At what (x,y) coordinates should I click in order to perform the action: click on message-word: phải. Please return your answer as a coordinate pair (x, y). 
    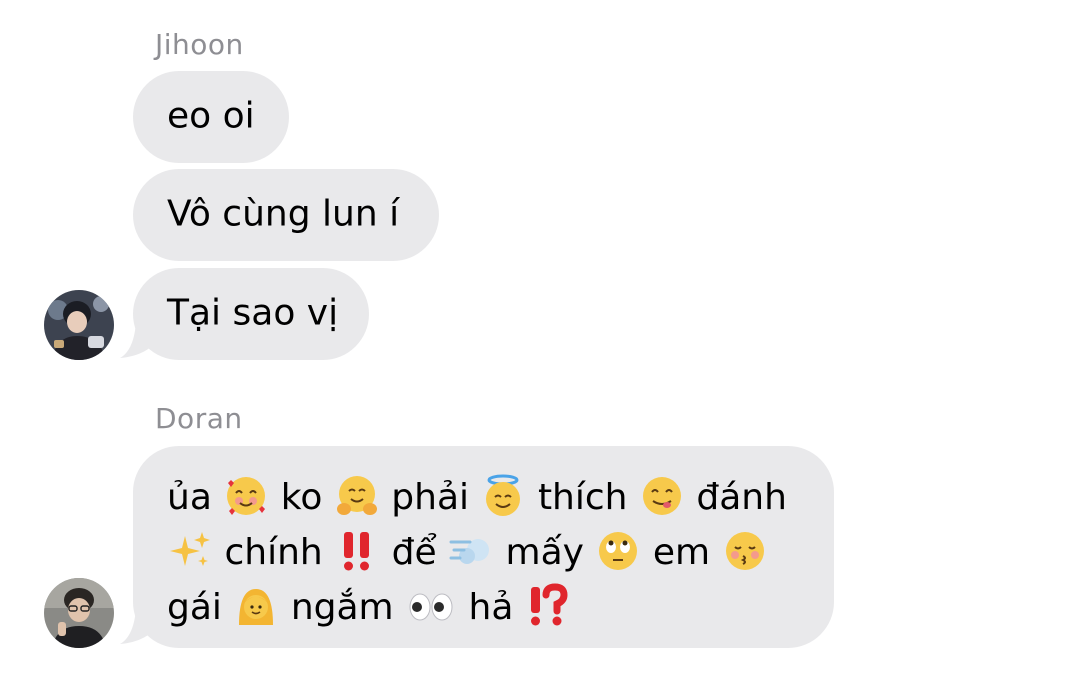
    Looking at the image, I should click on (430, 497).